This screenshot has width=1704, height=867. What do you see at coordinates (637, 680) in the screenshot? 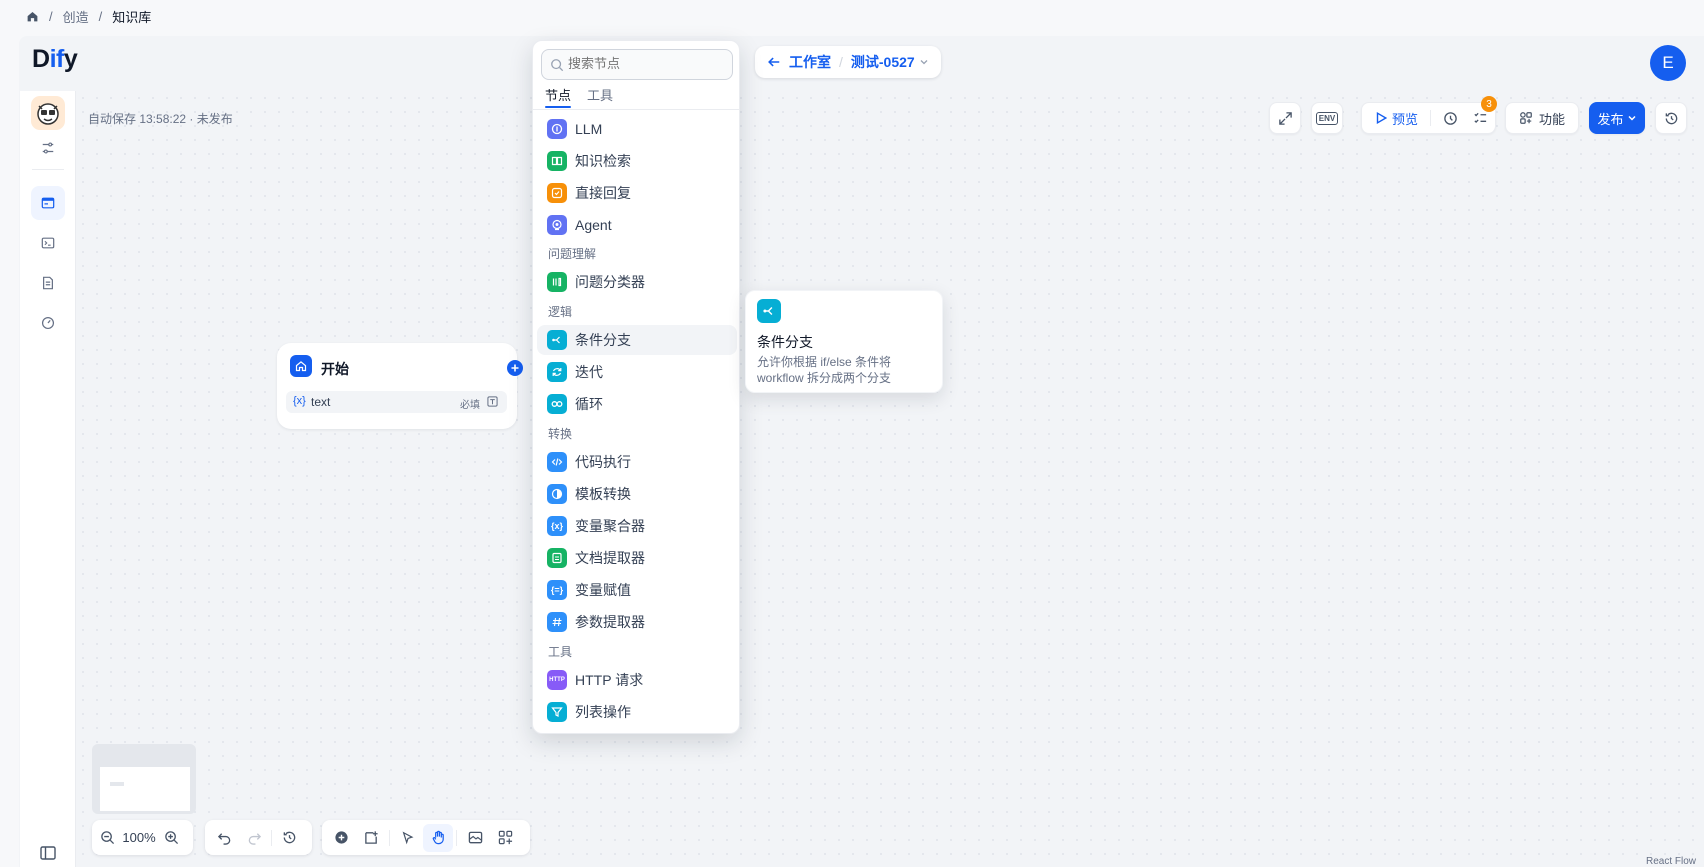
I see `node-item-http-request: HTTP HTTP 请求` at bounding box center [637, 680].